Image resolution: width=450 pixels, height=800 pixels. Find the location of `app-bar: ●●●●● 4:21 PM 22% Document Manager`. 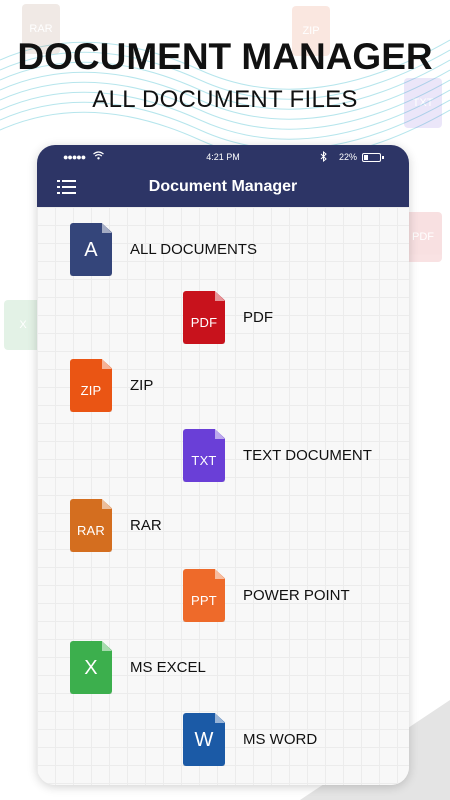

app-bar: ●●●●● 4:21 PM 22% Document Manager is located at coordinates (223, 176).